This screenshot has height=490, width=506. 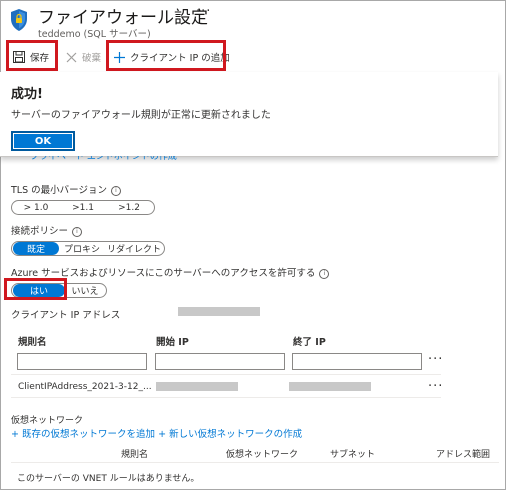 What do you see at coordinates (83, 434) in the screenshot?
I see `add-existing-vnet-link: + 既存の仮想ネットワークを追加` at bounding box center [83, 434].